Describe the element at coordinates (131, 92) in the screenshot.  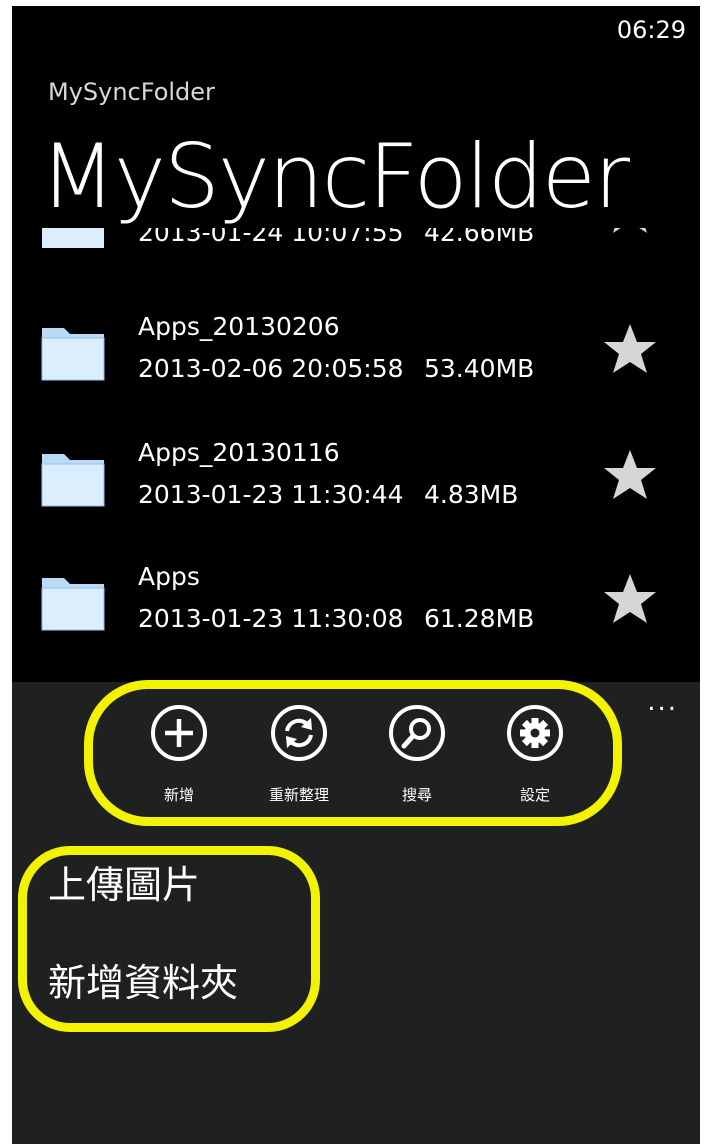
I see `app-name: MySyncFolder` at that location.